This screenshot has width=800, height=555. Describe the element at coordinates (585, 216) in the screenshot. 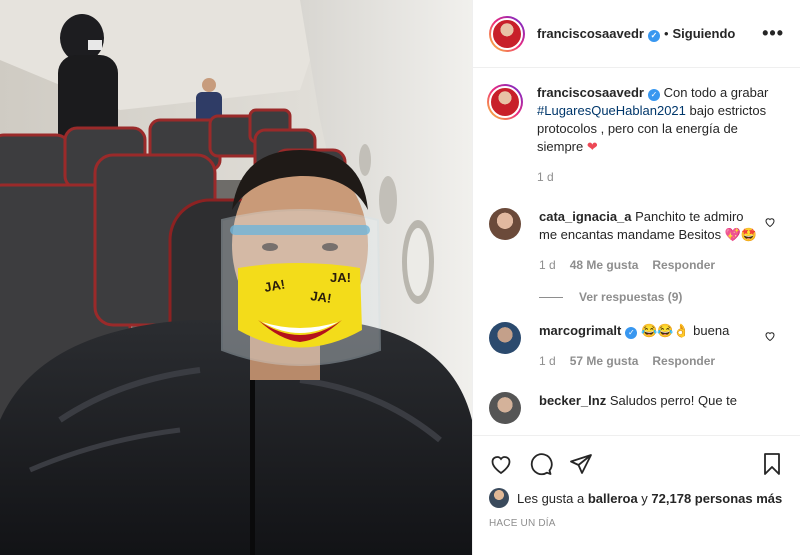

I see `comment-username: cata_ignacia_a` at that location.